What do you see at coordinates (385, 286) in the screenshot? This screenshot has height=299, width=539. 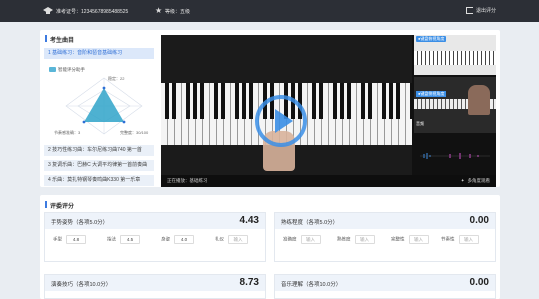 I see `score-card-musicality: 音乐理解（各项10.0分） 0.00` at bounding box center [385, 286].